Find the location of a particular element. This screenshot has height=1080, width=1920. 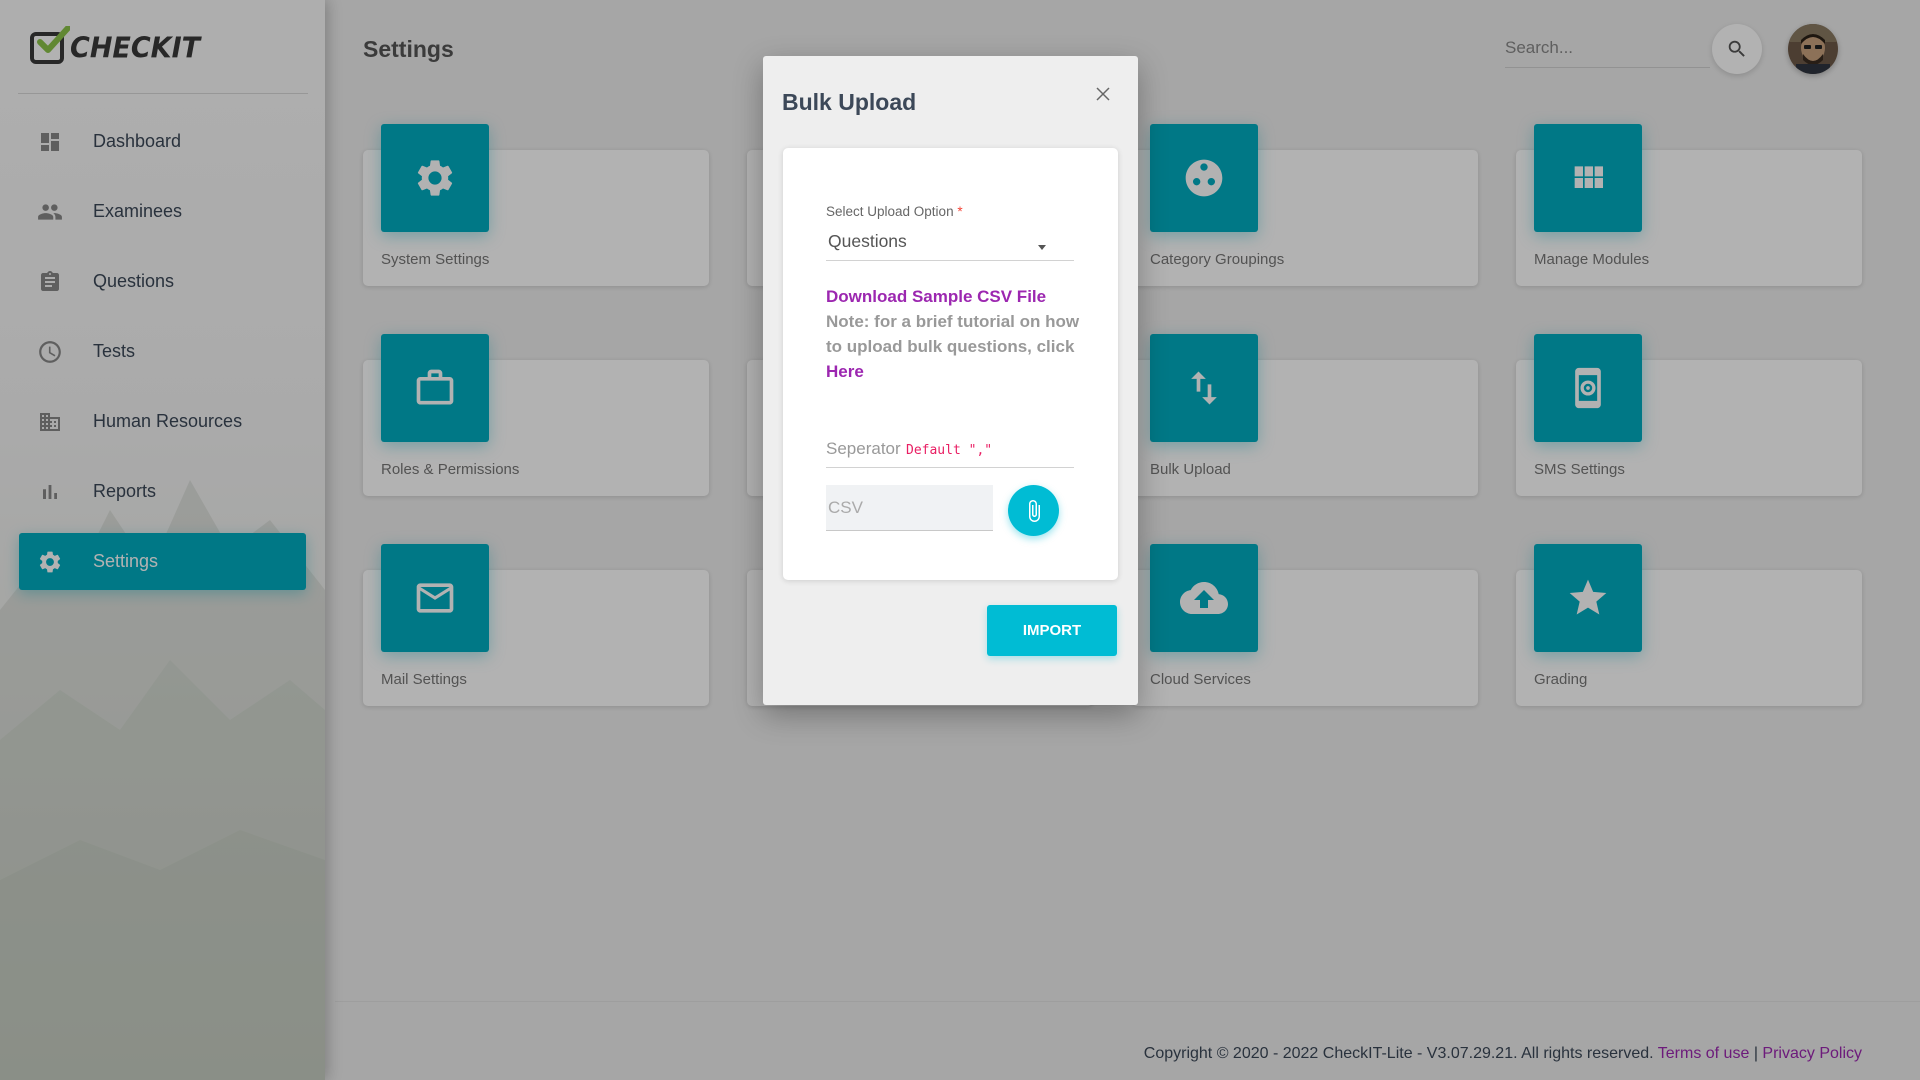

close-button is located at coordinates (1103, 94).